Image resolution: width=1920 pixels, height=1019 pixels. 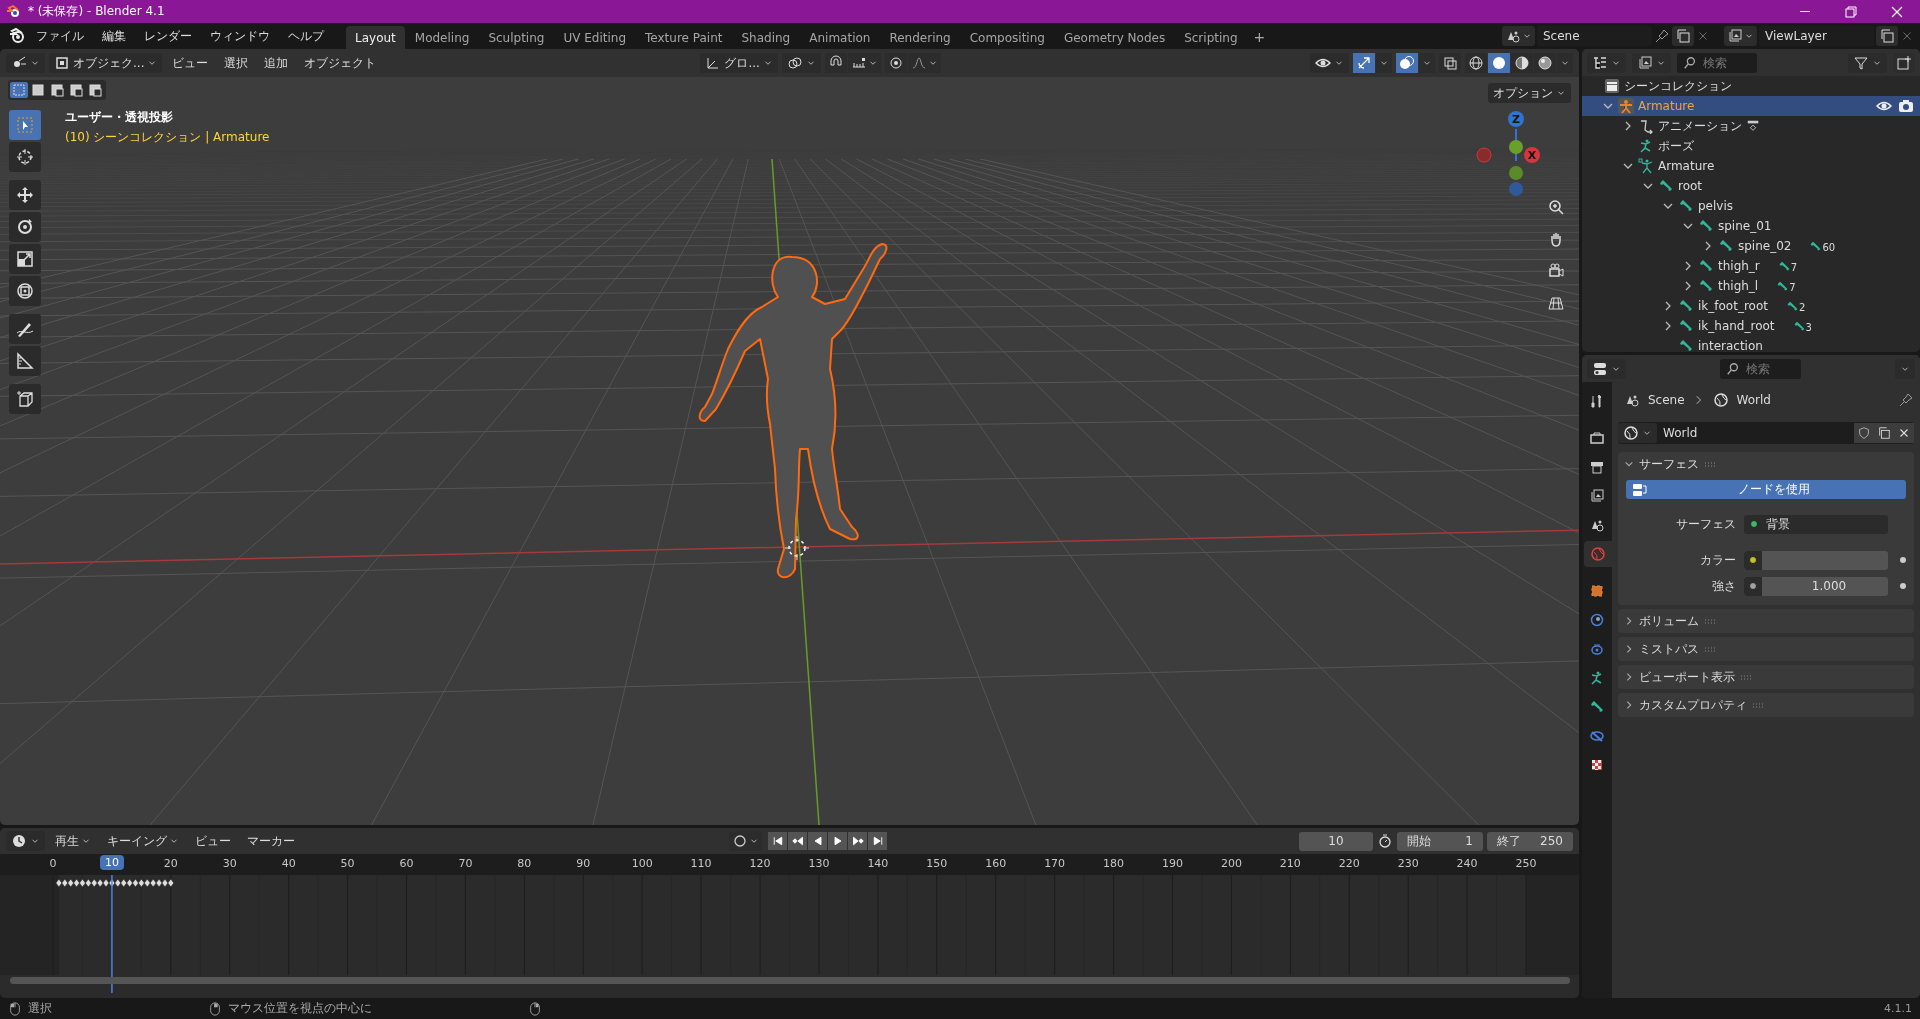 What do you see at coordinates (229, 863) in the screenshot?
I see `frame-tick-label: 30` at bounding box center [229, 863].